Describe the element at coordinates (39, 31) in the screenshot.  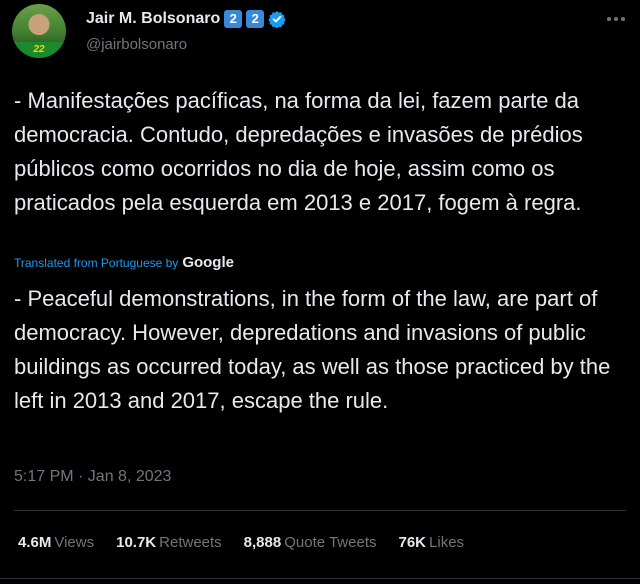
I see `avatar: 22` at that location.